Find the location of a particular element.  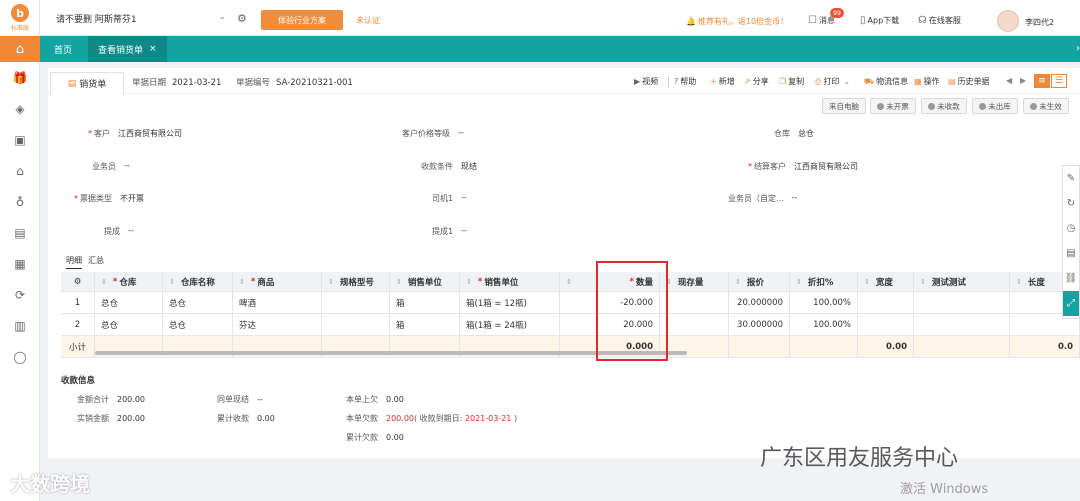

col-sale-unit: ⇕ 销售单位 is located at coordinates (425, 282).